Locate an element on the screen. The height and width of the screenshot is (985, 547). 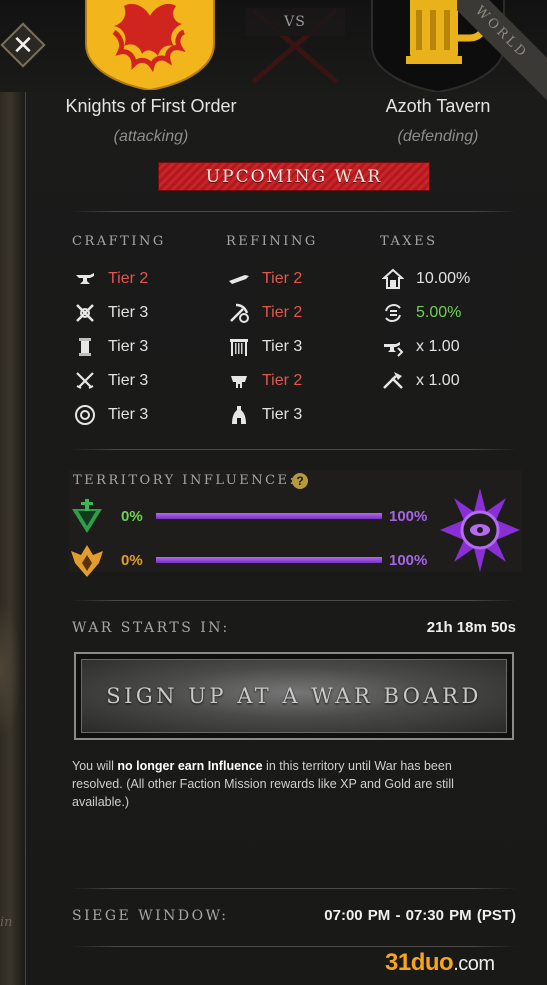
world-ribbon-label: WORLD is located at coordinates (502, 50).